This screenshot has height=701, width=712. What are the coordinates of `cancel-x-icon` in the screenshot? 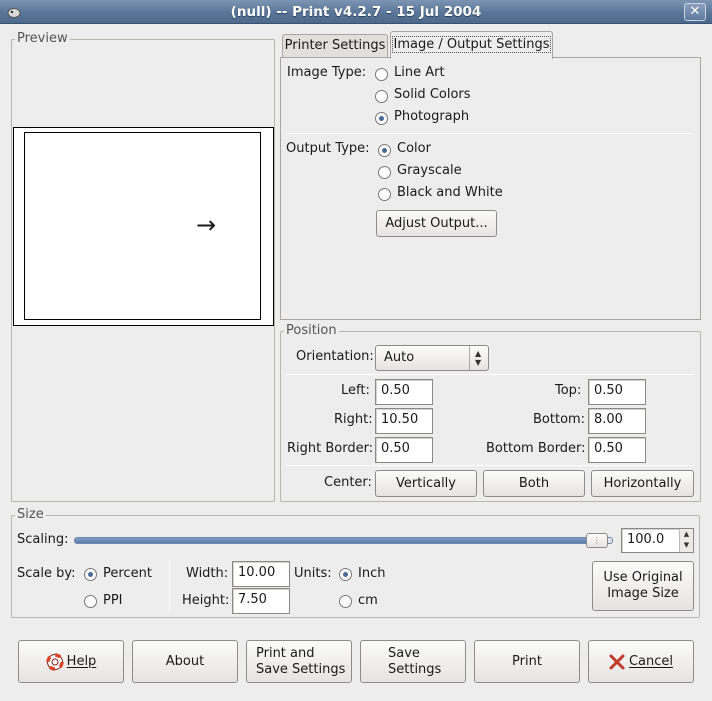 It's located at (617, 661).